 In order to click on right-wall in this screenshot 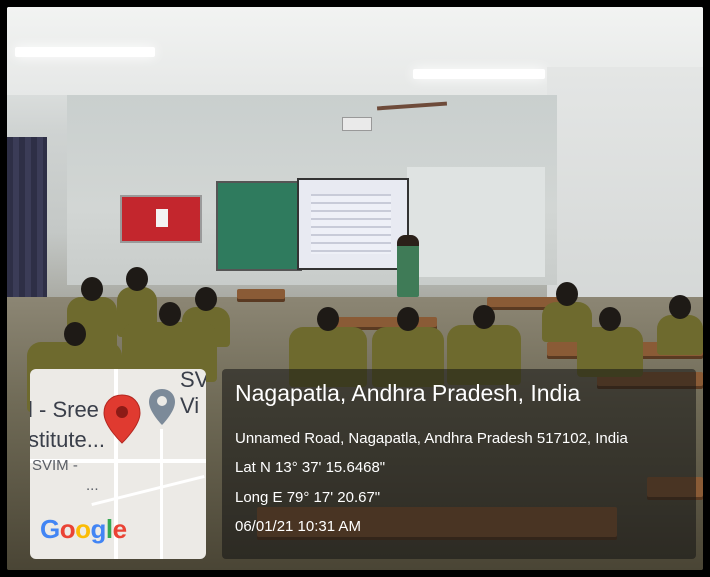, I will do `click(625, 182)`.